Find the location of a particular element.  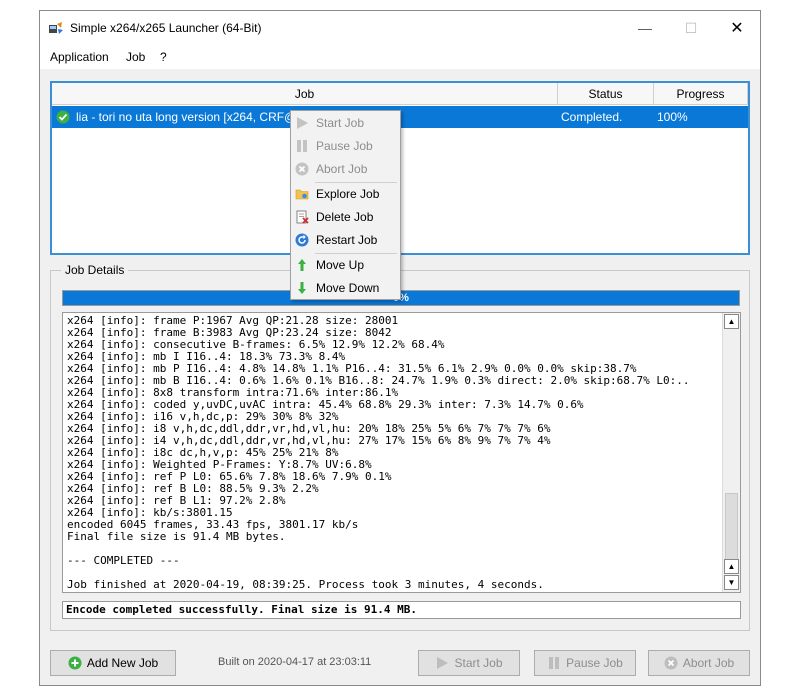

log-scrollbar: ▲ ▲ ▼ is located at coordinates (731, 452).